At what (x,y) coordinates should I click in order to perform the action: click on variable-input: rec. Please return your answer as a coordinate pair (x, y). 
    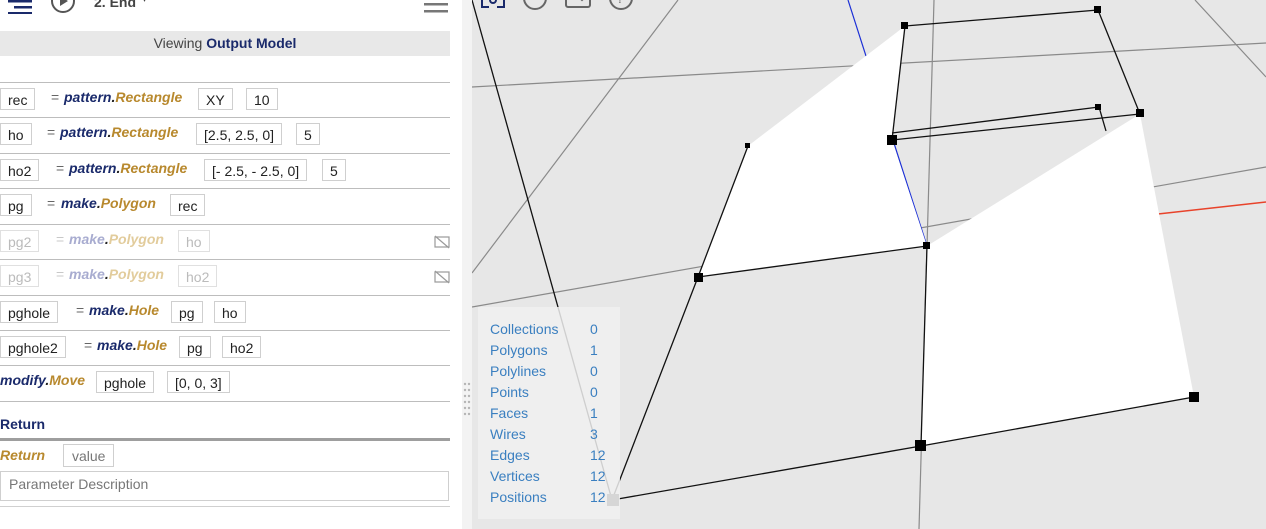
    Looking at the image, I should click on (18, 99).